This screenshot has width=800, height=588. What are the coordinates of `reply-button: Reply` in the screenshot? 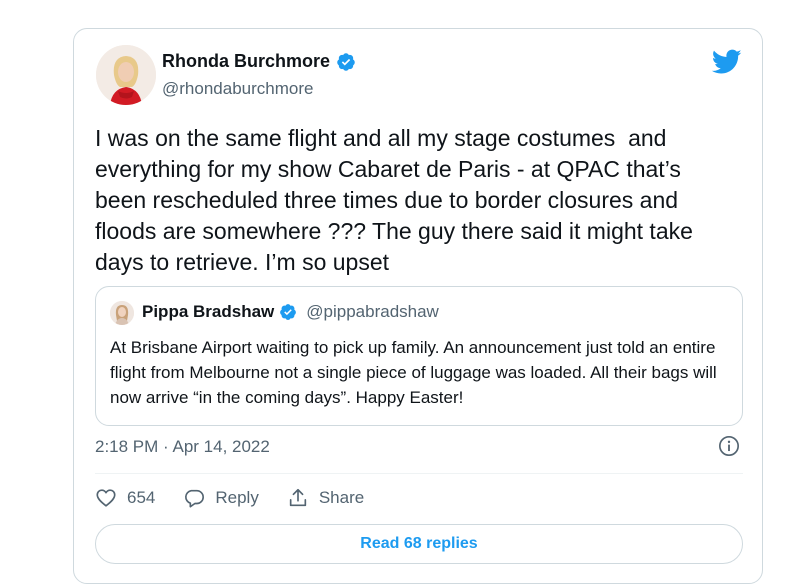 It's located at (221, 498).